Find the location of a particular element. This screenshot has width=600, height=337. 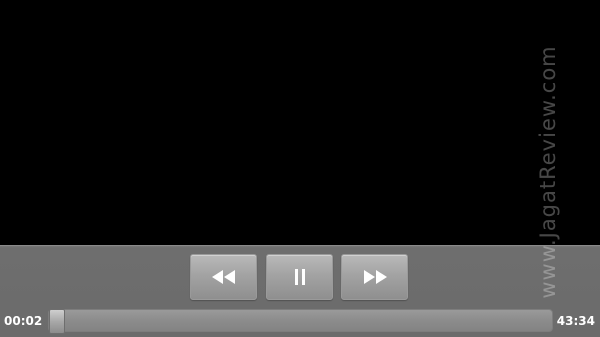

seek-thumb is located at coordinates (57, 321).